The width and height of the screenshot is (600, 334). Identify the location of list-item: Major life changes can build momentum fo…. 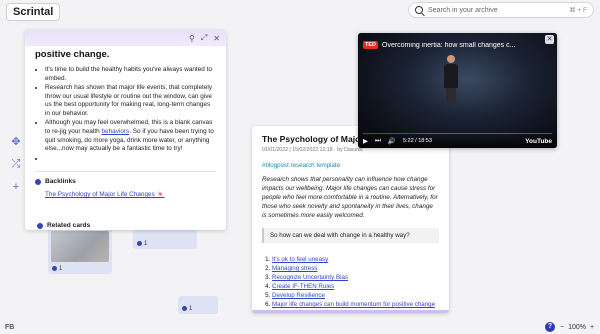
(355, 304).